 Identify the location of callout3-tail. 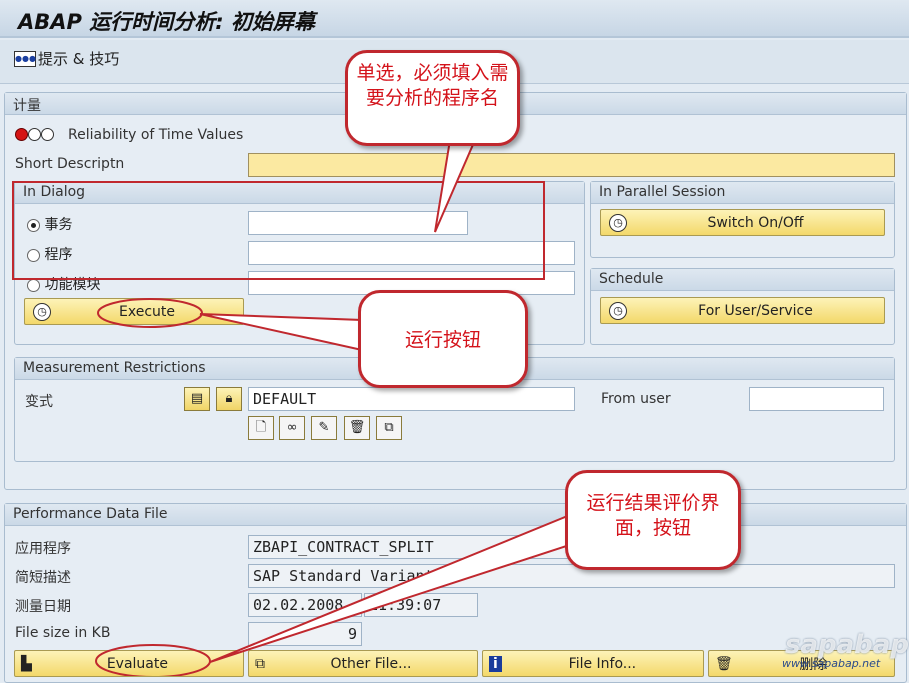
(398, 588).